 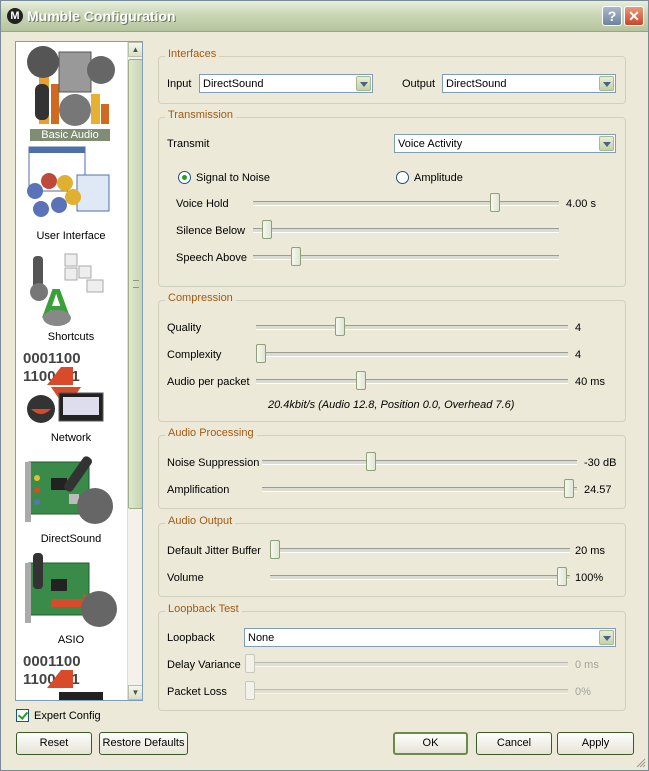 What do you see at coordinates (296, 256) in the screenshot?
I see `speech-above-slider` at bounding box center [296, 256].